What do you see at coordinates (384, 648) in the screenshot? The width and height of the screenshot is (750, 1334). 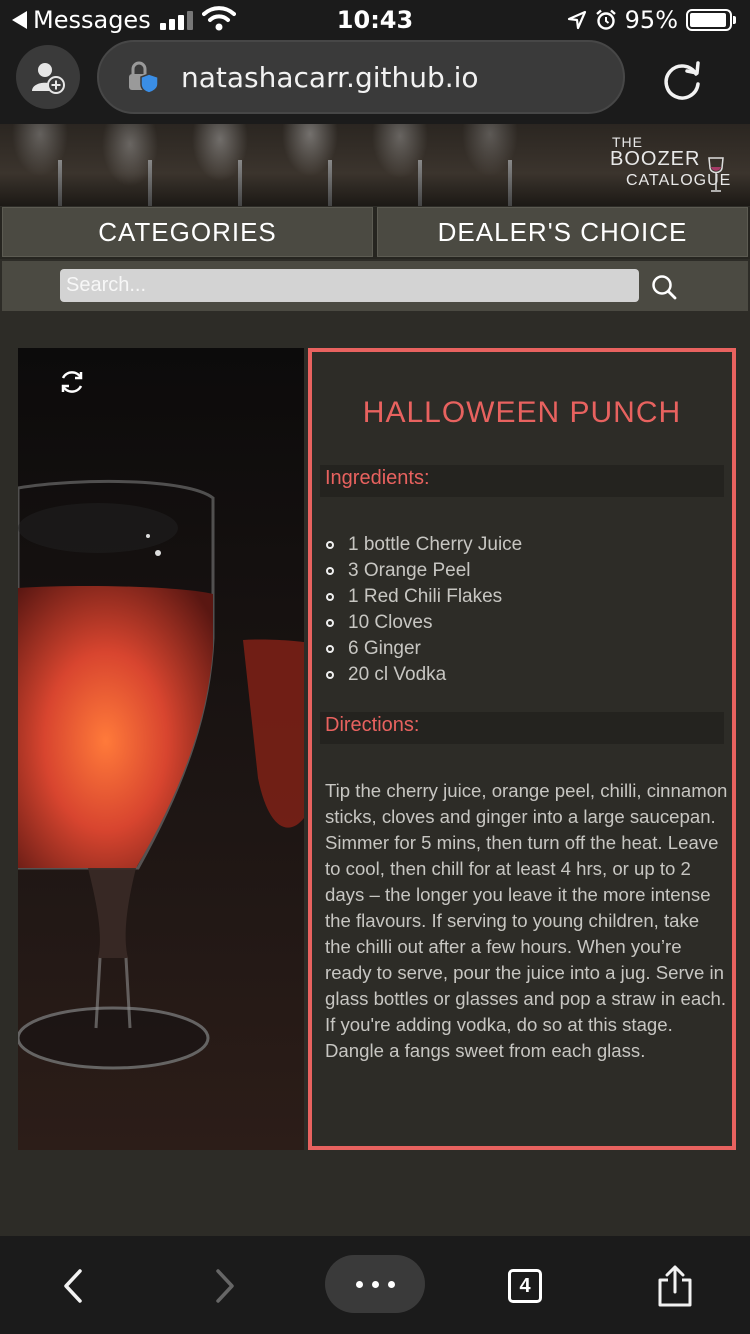 I see `ingredient-text: 6 Ginger` at bounding box center [384, 648].